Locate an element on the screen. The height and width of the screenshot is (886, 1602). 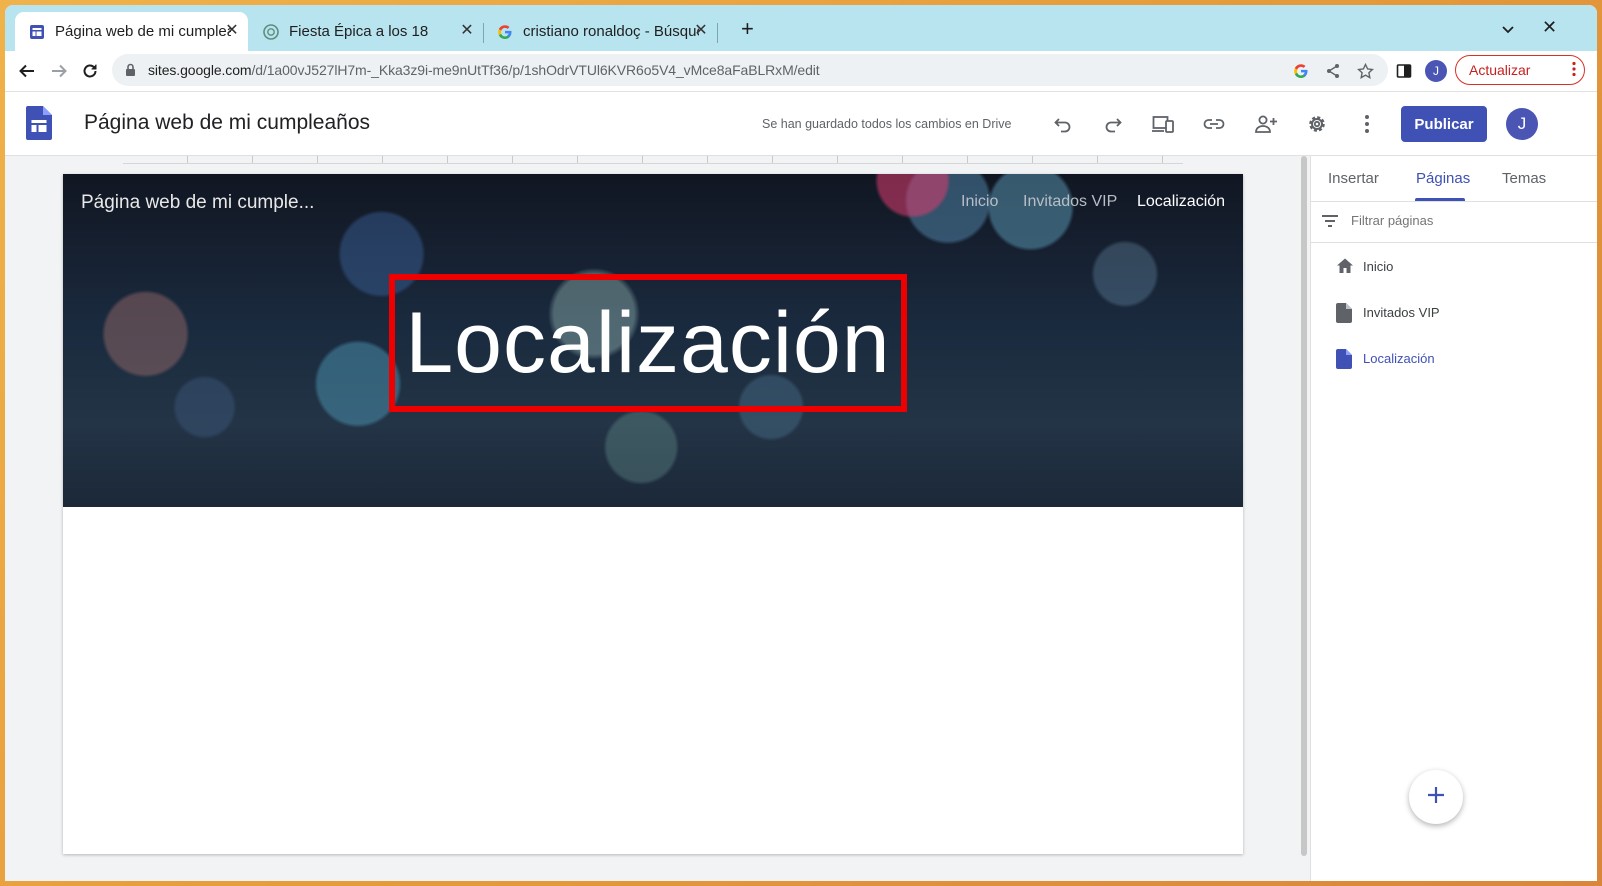
add-page-button is located at coordinates (1436, 797).